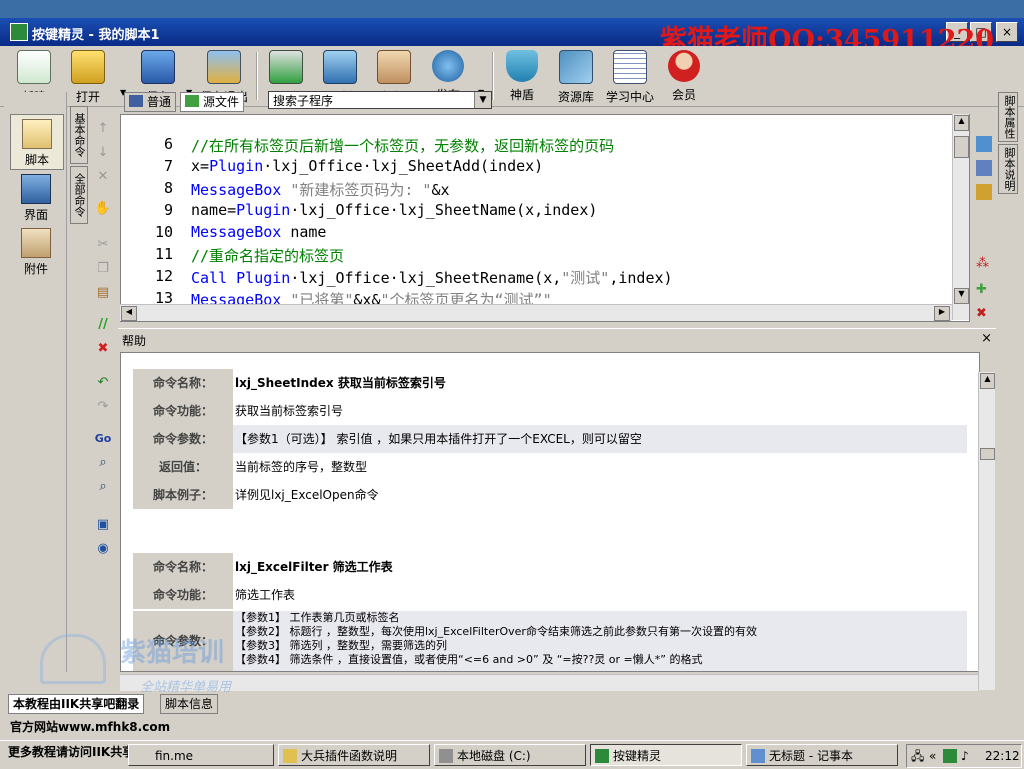 Image resolution: width=1024 pixels, height=769 pixels. Describe the element at coordinates (510, 755) in the screenshot. I see `task-item: 本地磁盘 (C:)` at that location.